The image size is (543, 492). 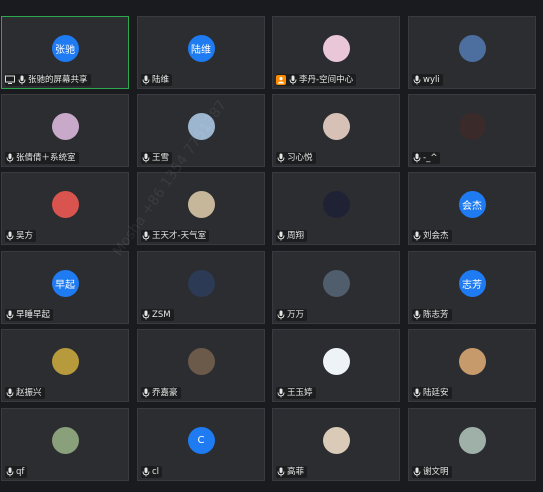 I want to click on participant-tile: wyli, so click(x=472, y=52).